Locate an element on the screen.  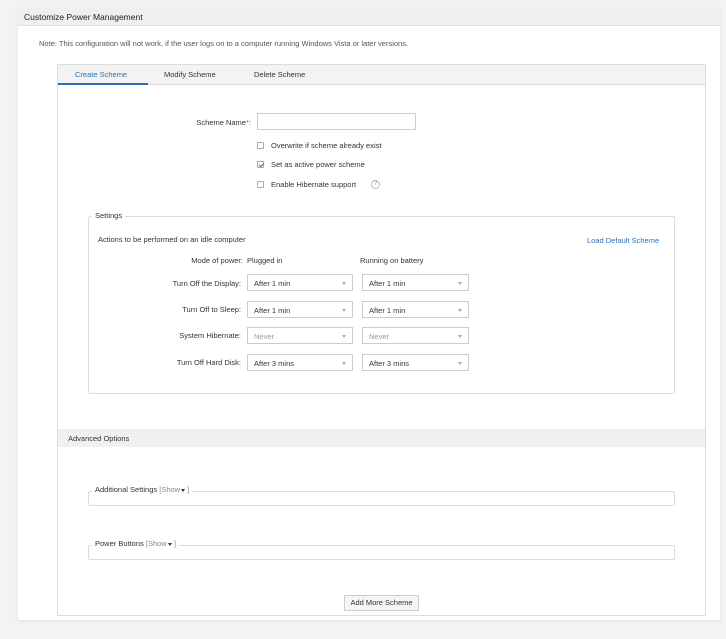
add-more-scheme-button: Add More Scheme is located at coordinates (381, 603).